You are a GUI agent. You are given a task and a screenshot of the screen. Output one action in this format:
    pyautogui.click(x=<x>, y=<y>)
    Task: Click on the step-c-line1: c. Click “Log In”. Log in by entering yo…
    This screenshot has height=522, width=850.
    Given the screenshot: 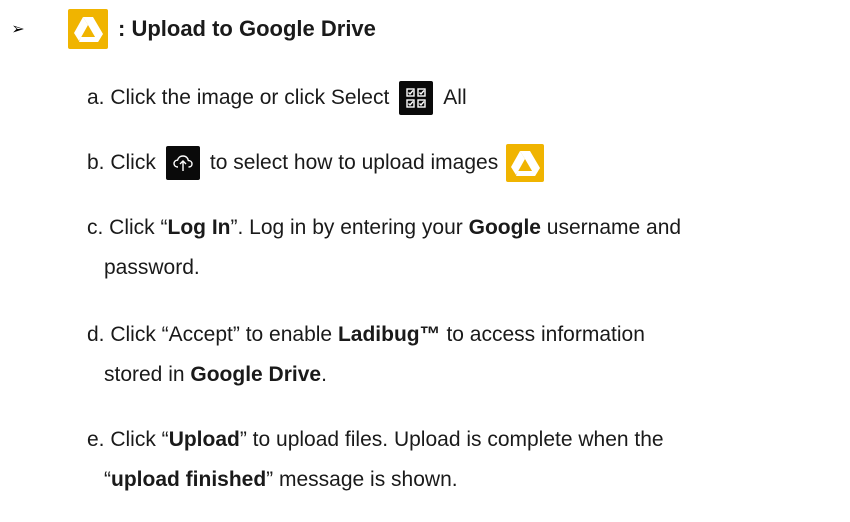 What is the action you would take?
    pyautogui.click(x=384, y=227)
    